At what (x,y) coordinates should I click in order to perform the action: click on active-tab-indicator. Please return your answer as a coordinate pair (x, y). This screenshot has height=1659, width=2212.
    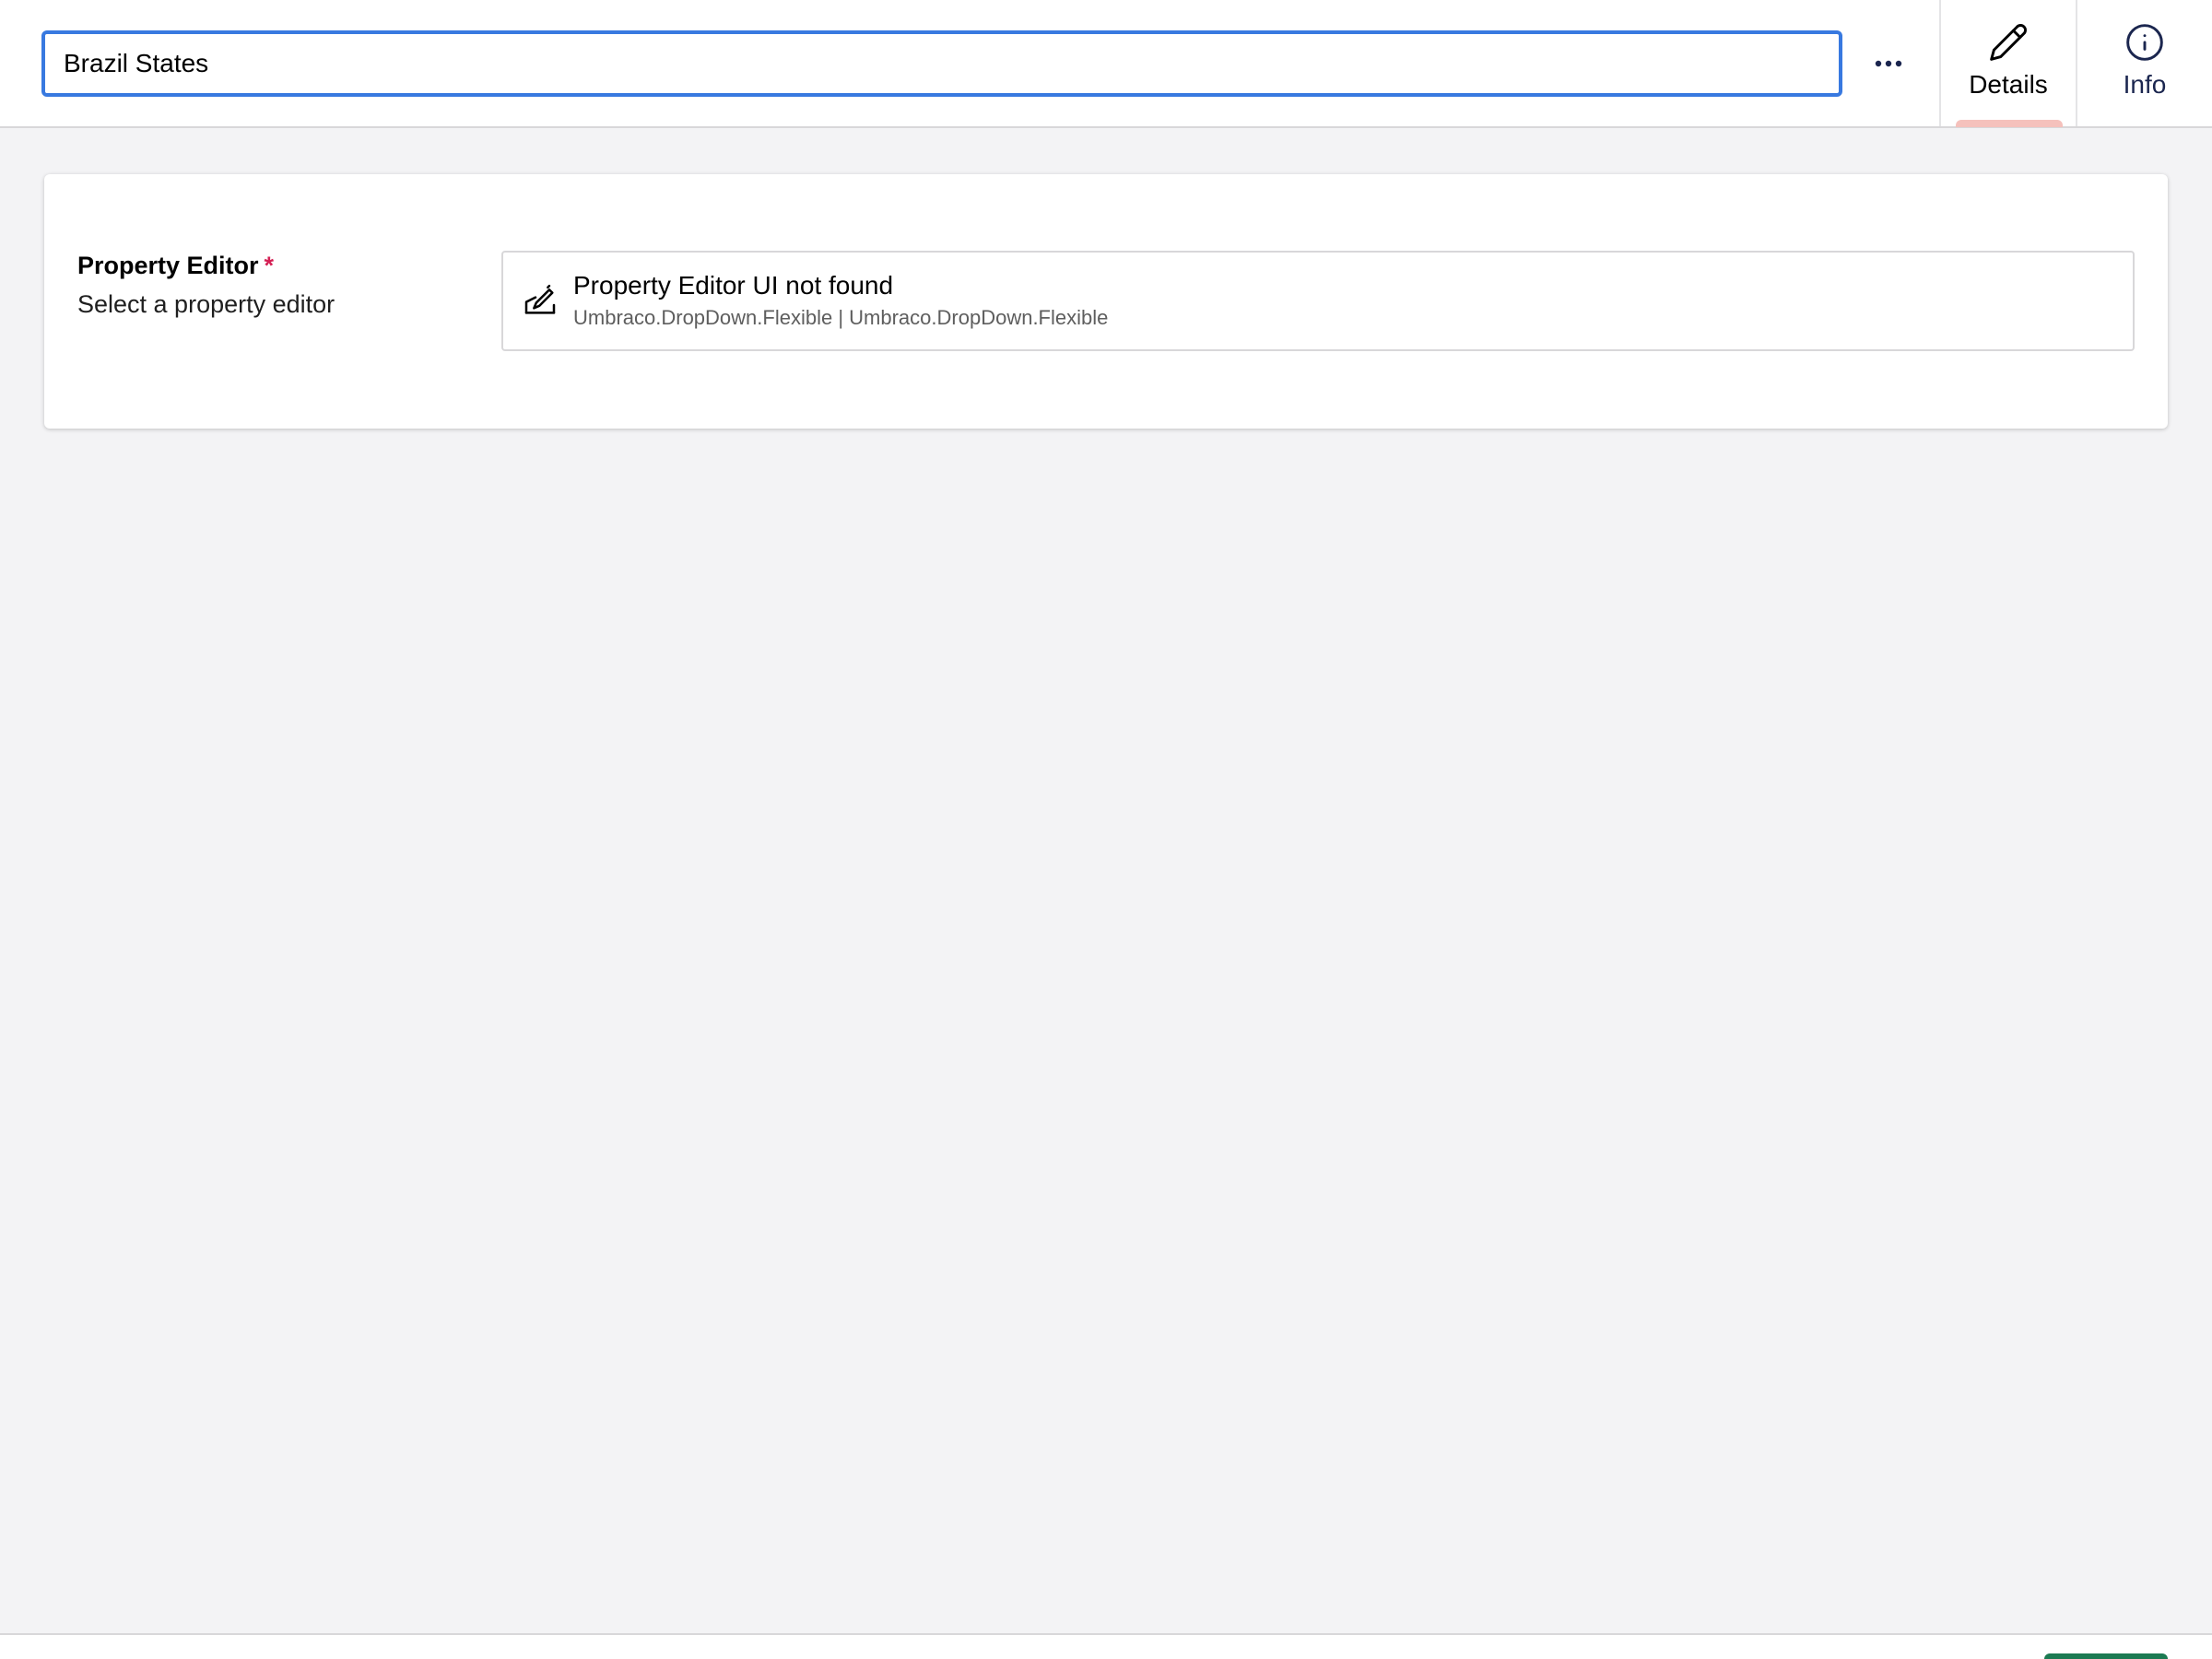
    Looking at the image, I should click on (2009, 123).